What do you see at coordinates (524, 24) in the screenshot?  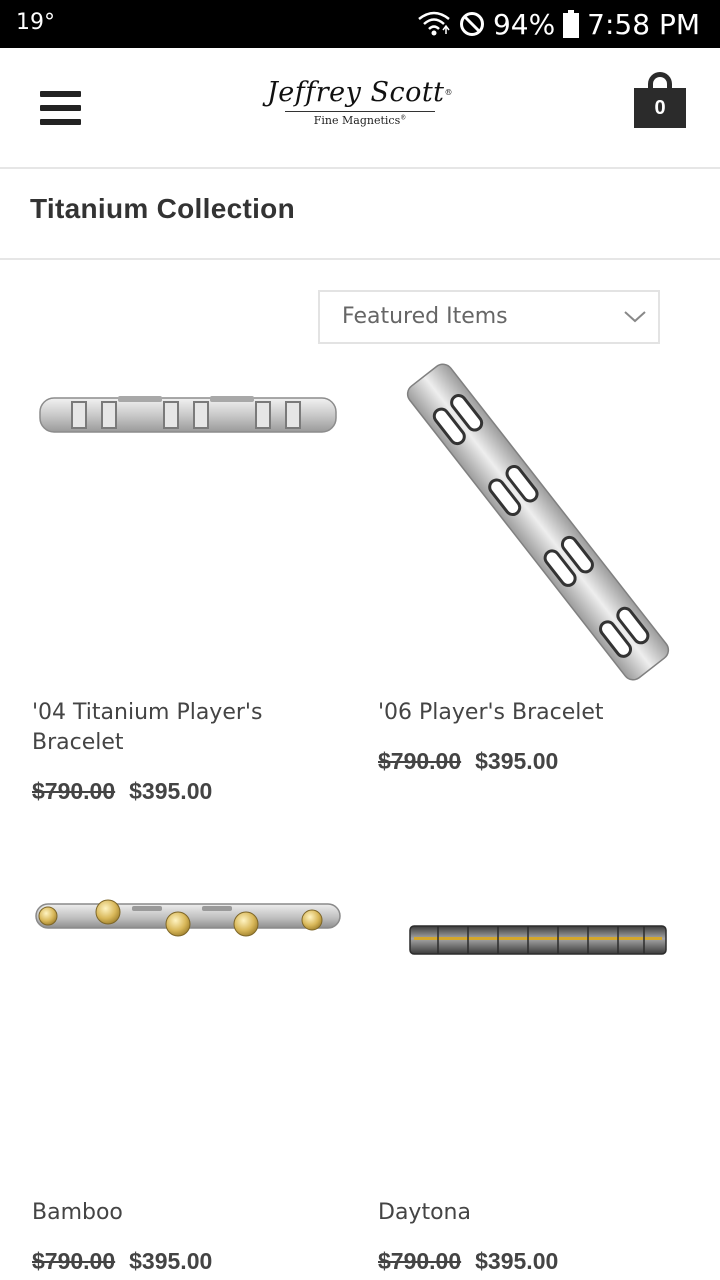 I see `battery-percent: 94%` at bounding box center [524, 24].